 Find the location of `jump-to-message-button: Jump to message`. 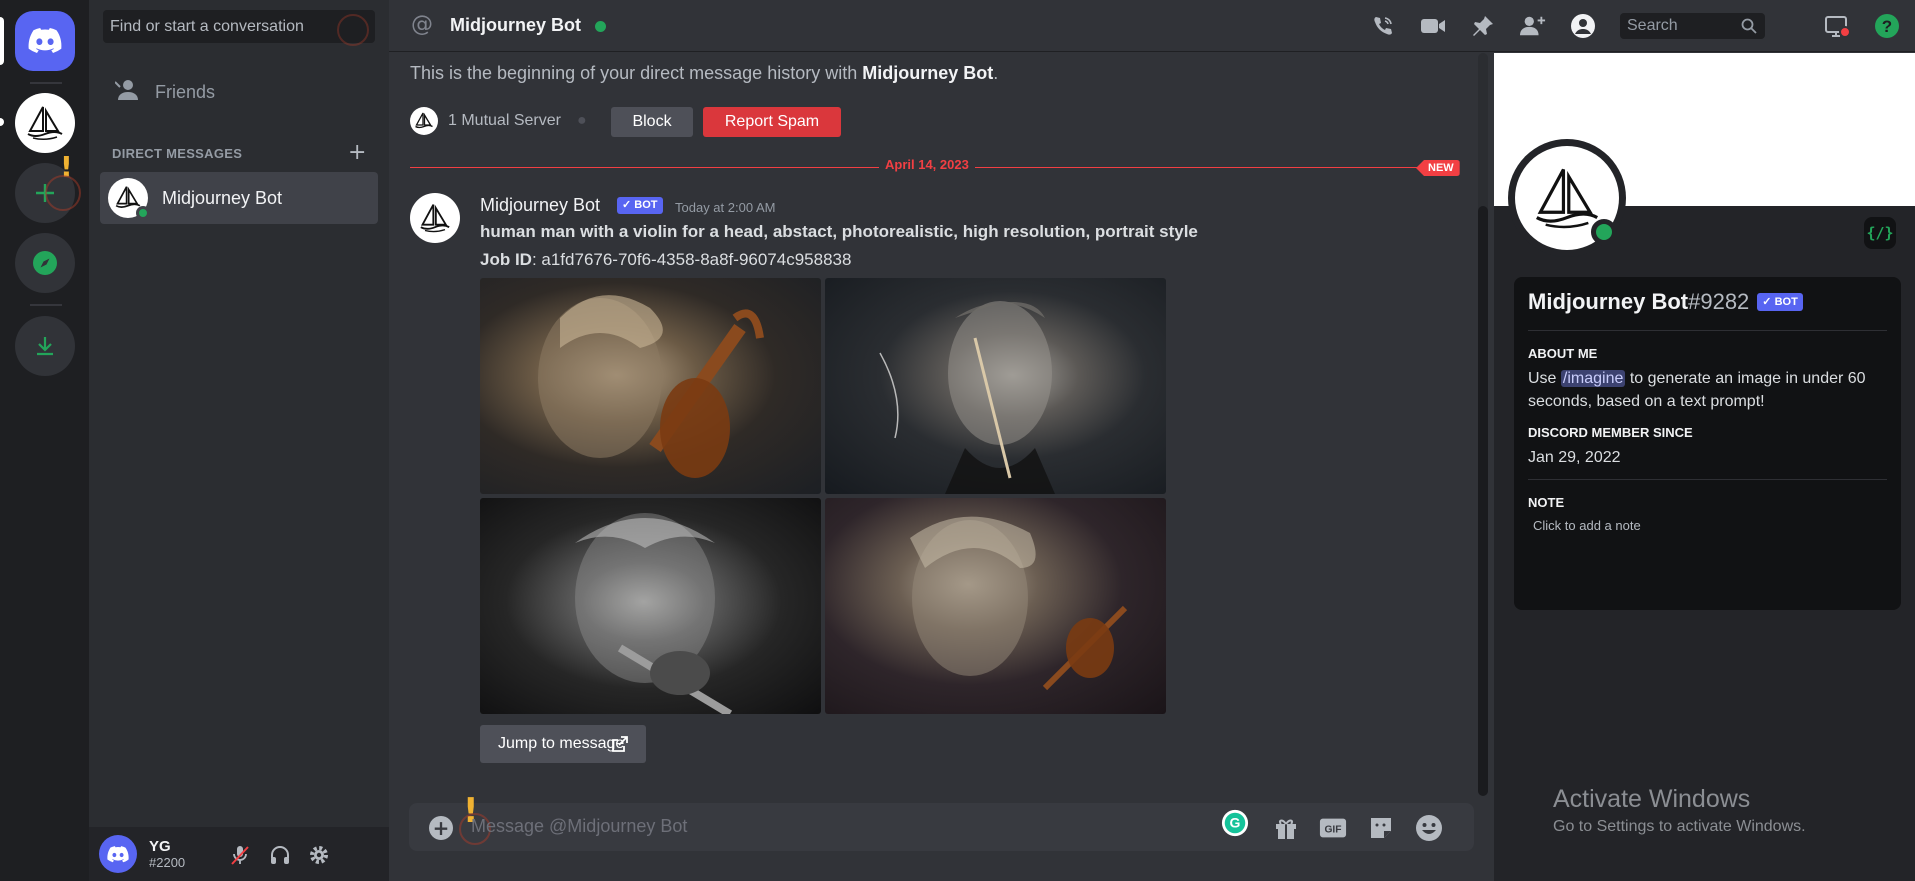

jump-to-message-button: Jump to message is located at coordinates (563, 744).